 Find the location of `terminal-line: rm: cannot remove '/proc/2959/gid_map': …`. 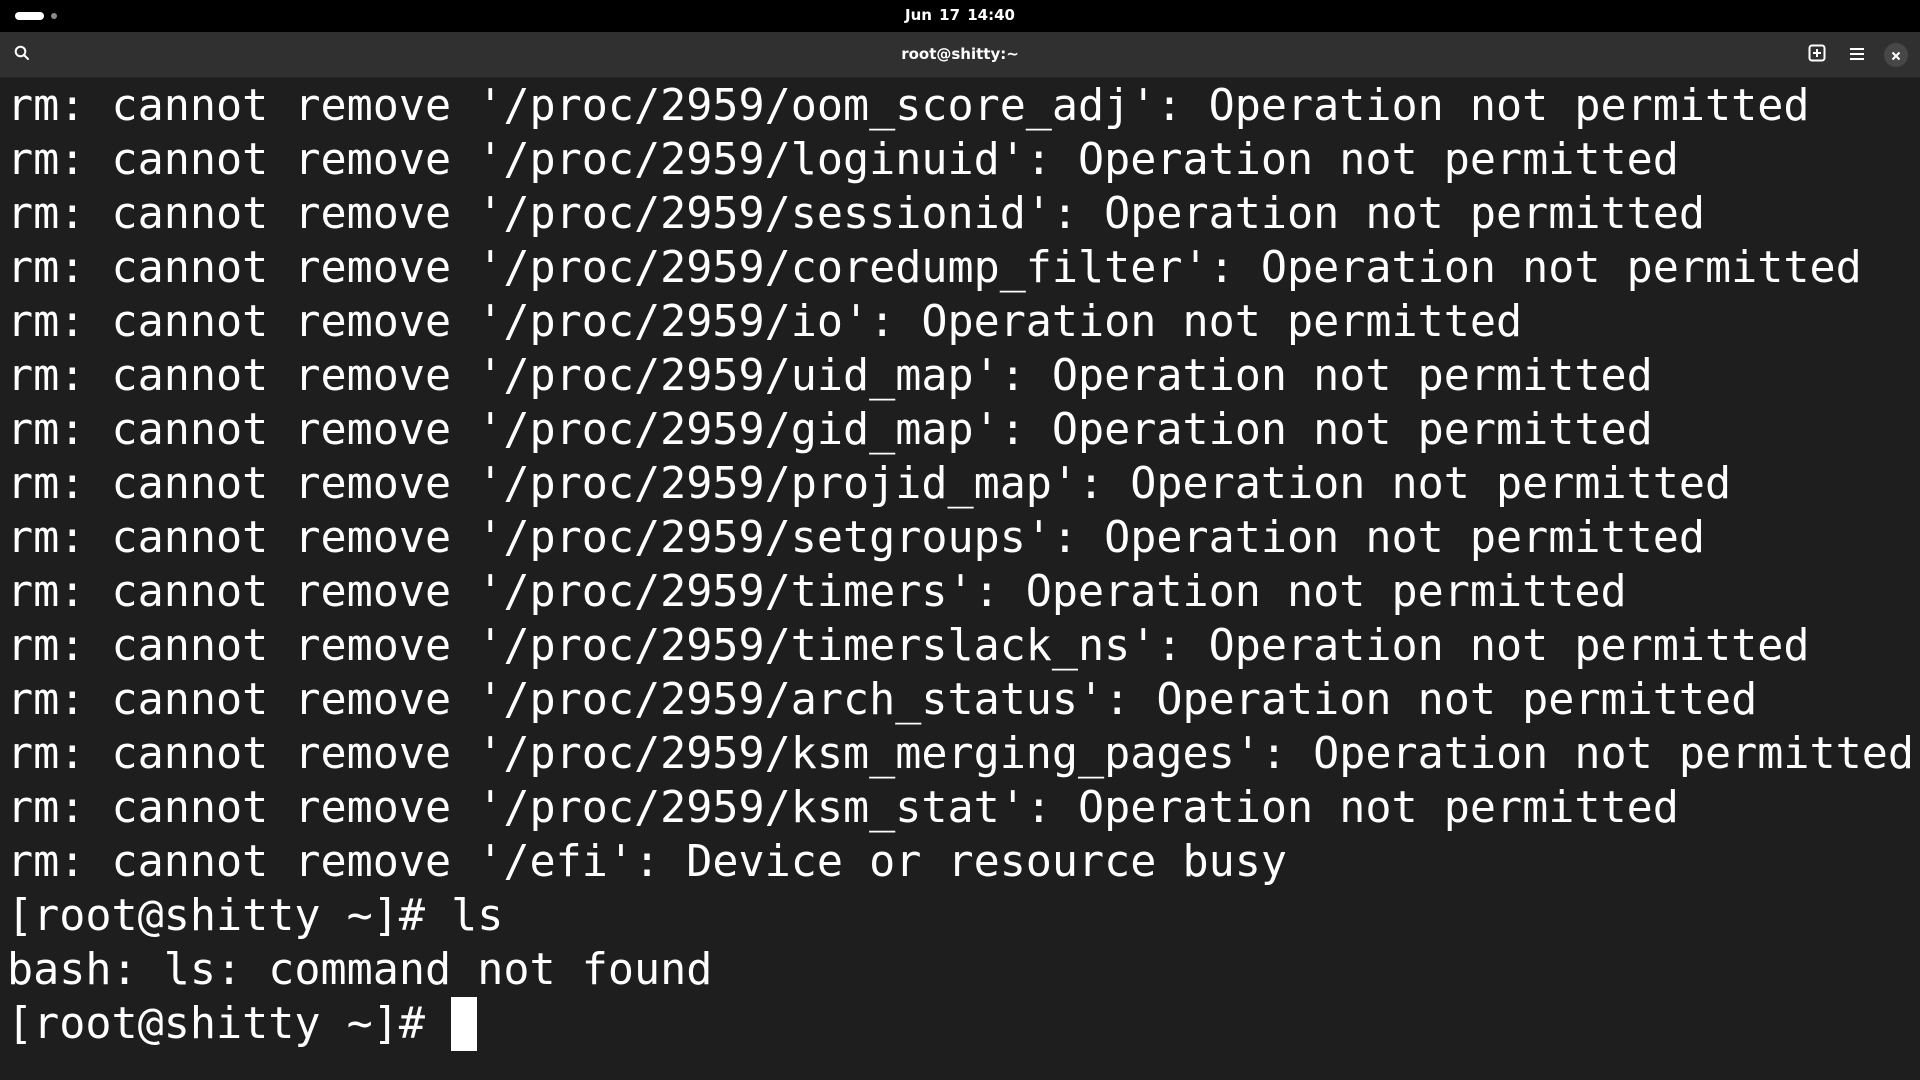

terminal-line: rm: cannot remove '/proc/2959/gid_map': … is located at coordinates (830, 430).